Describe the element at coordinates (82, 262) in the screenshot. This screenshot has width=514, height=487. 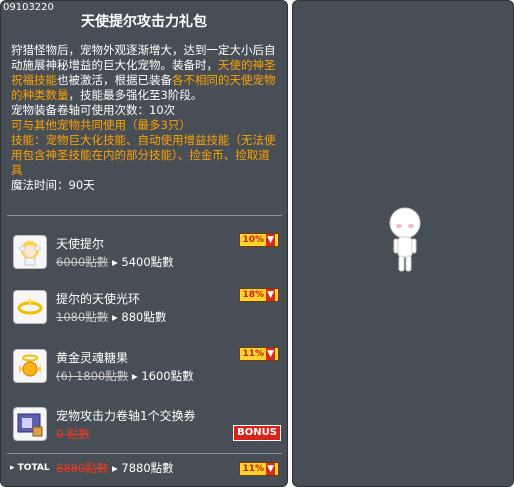
I see `old-price: 6000點數` at that location.